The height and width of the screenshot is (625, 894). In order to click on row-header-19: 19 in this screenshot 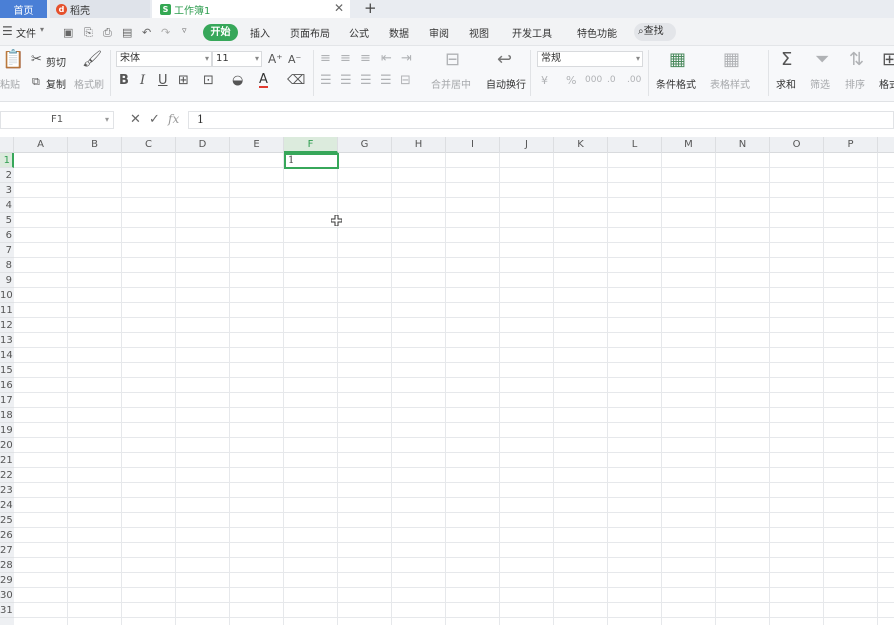, I will do `click(7, 430)`.